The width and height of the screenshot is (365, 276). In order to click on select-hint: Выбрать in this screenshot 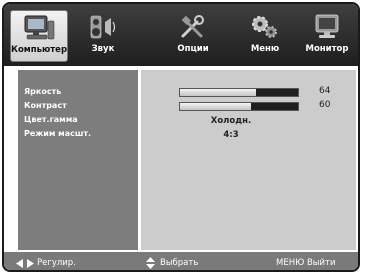, I will do `click(179, 263)`.